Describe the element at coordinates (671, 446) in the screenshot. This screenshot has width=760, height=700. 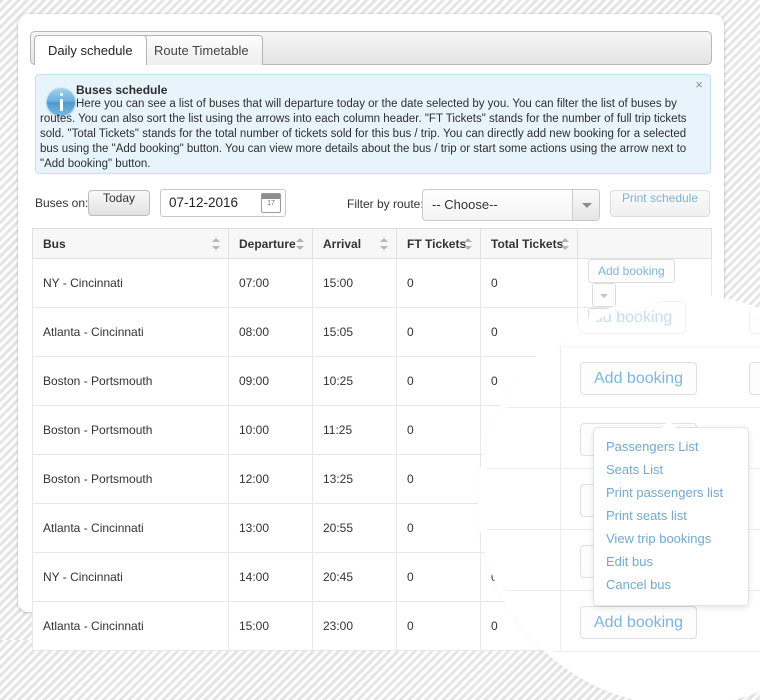
I see `menu-item-passengers-list: Passengers List` at that location.